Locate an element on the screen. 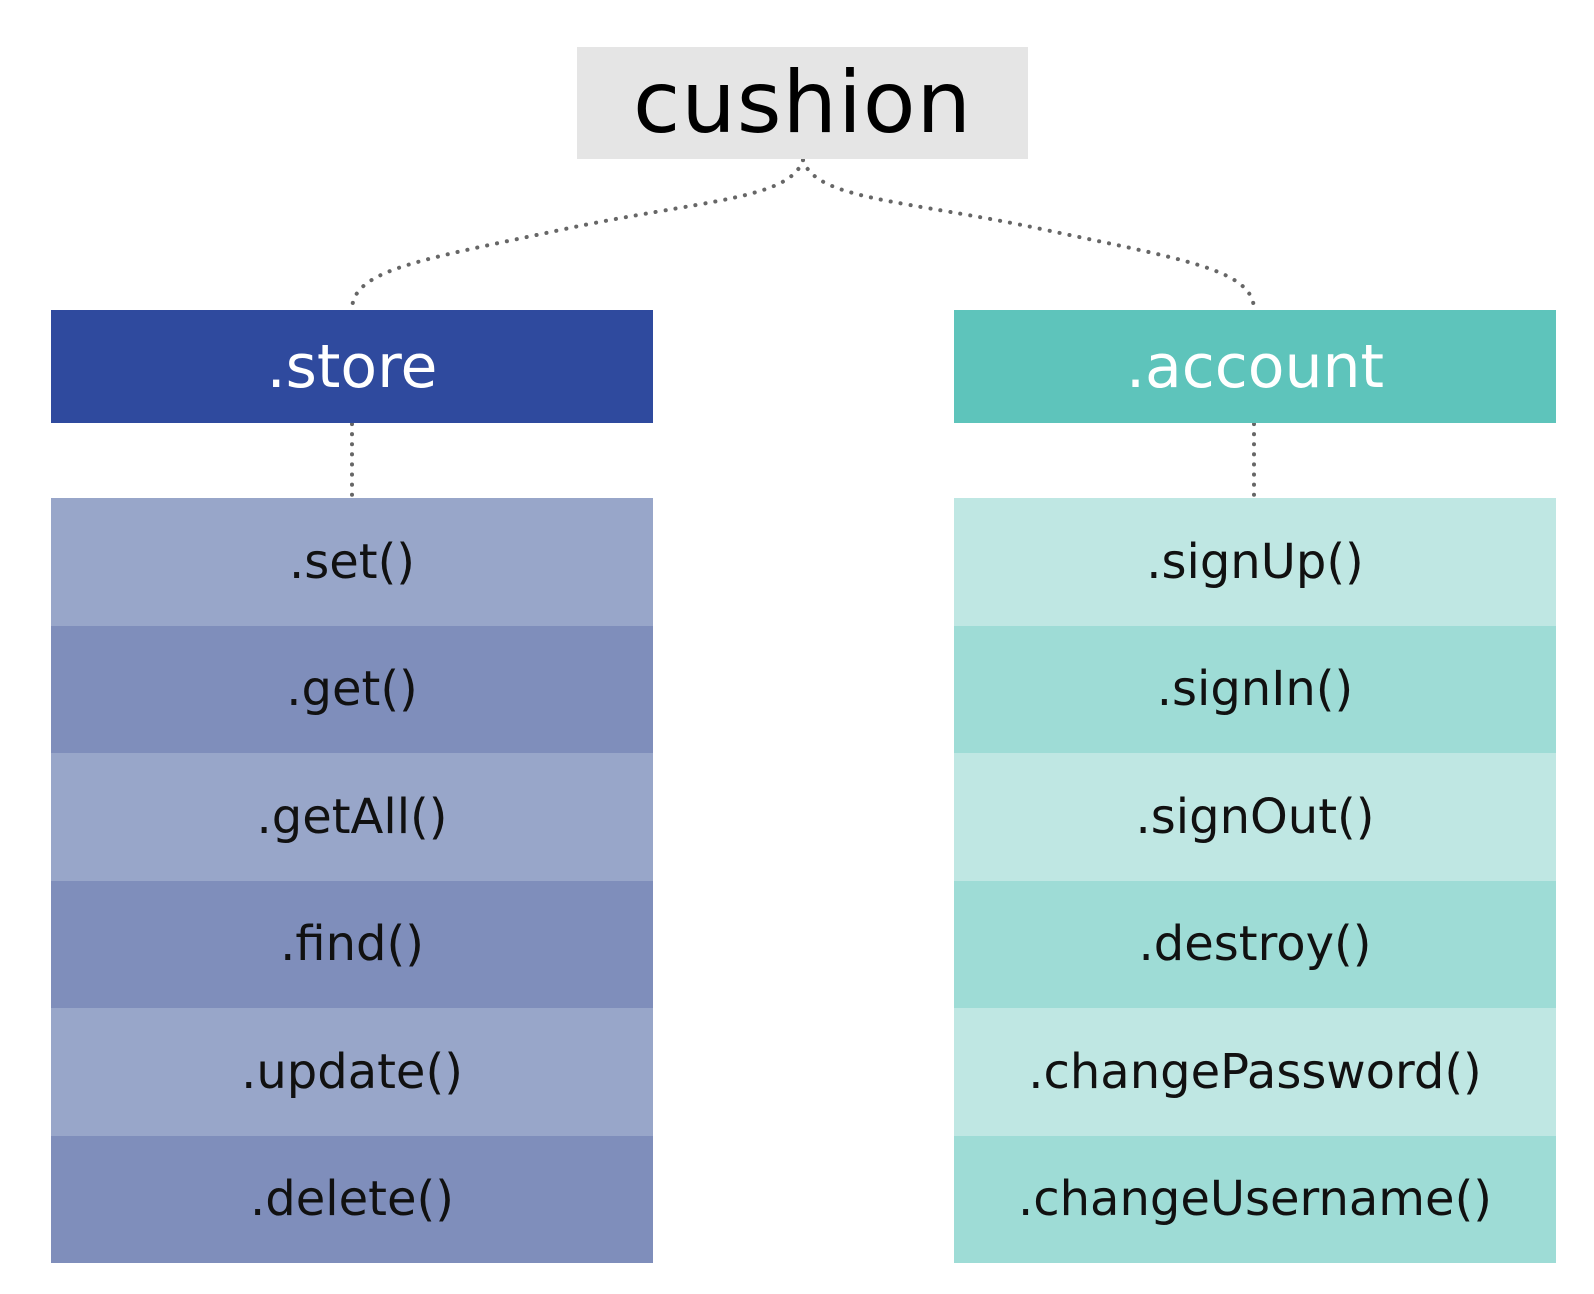  store-header: .store is located at coordinates (352, 366).